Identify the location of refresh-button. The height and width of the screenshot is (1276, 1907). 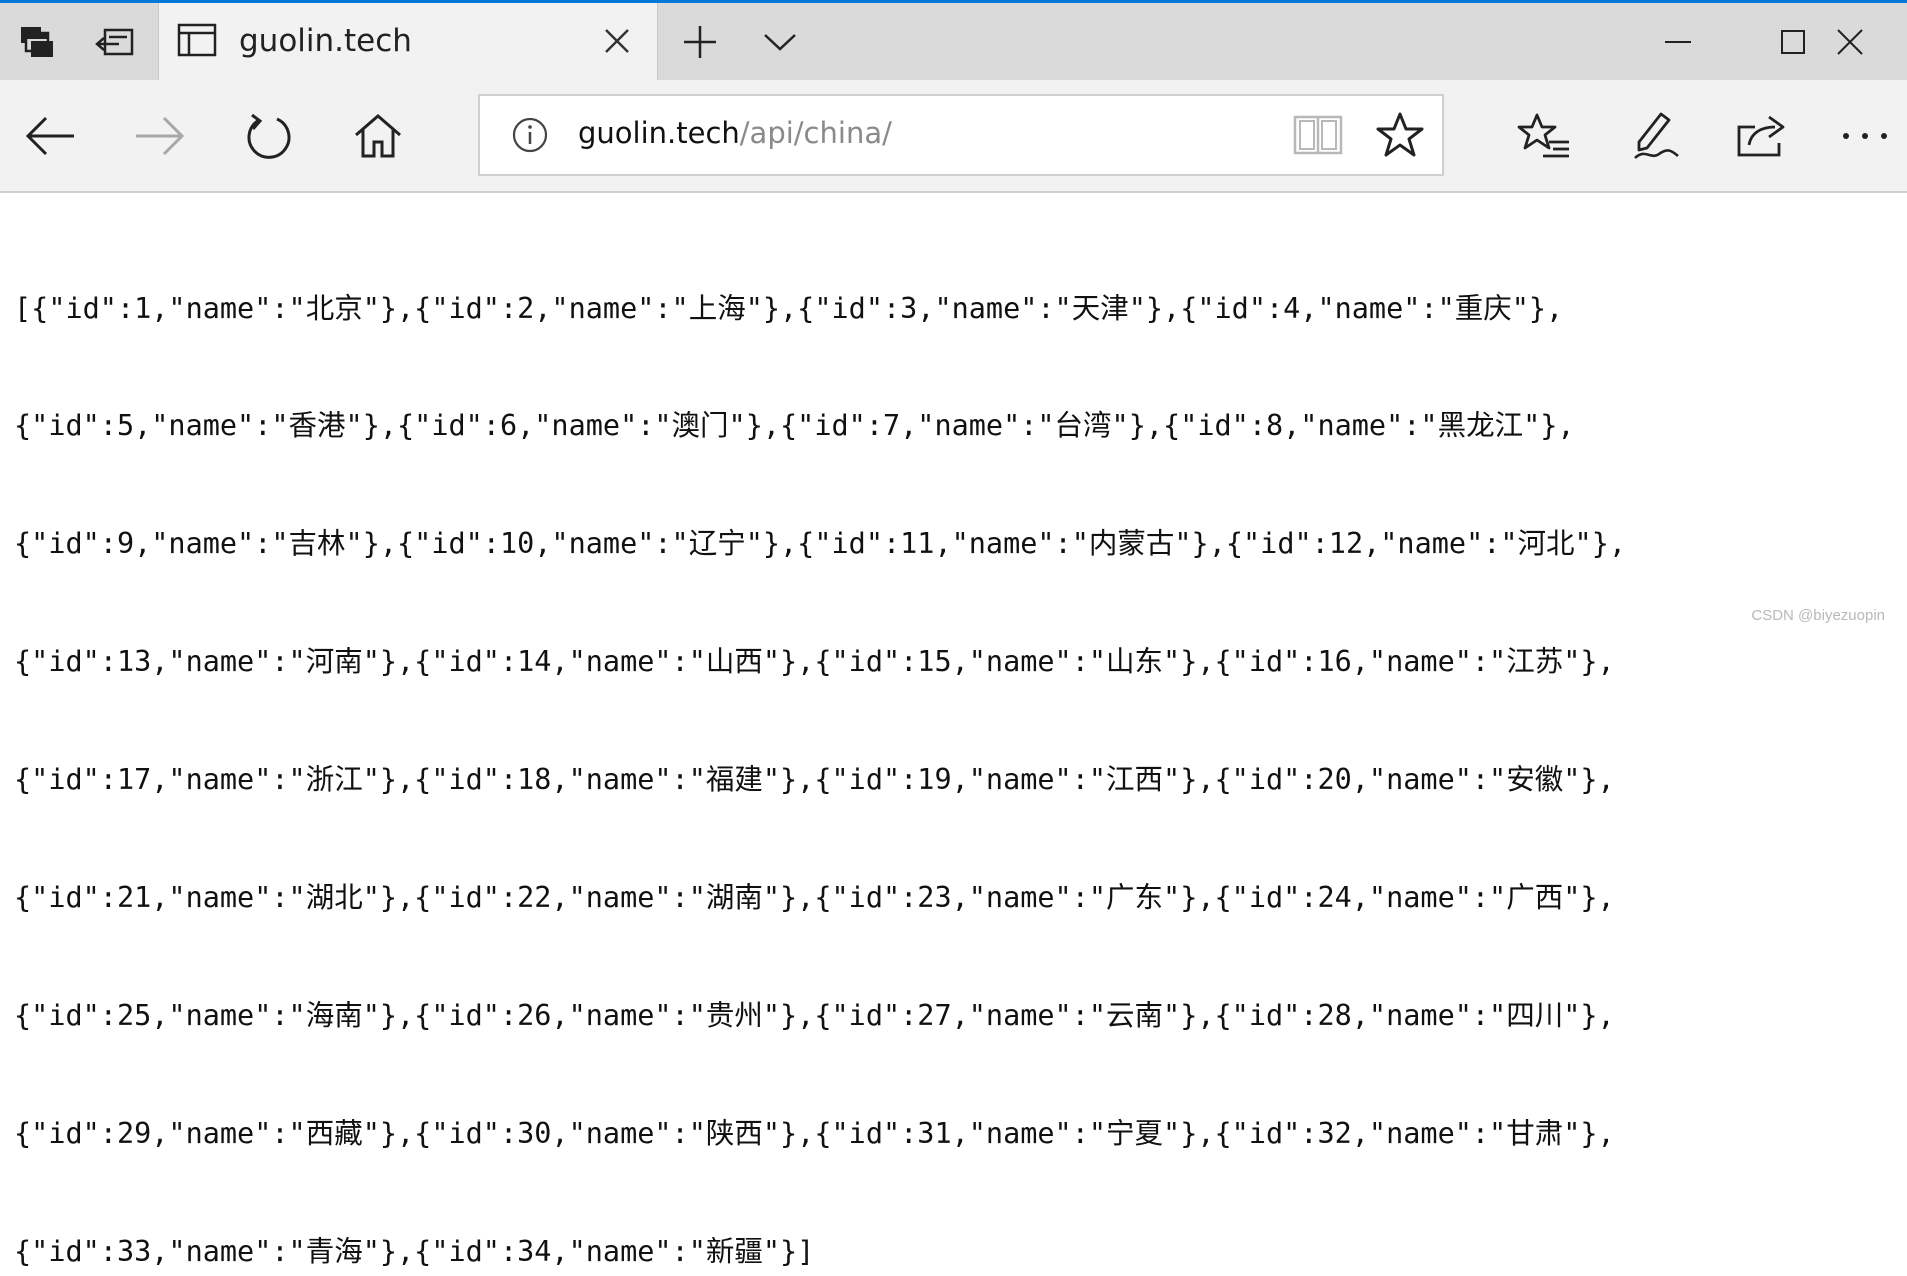
(268, 135).